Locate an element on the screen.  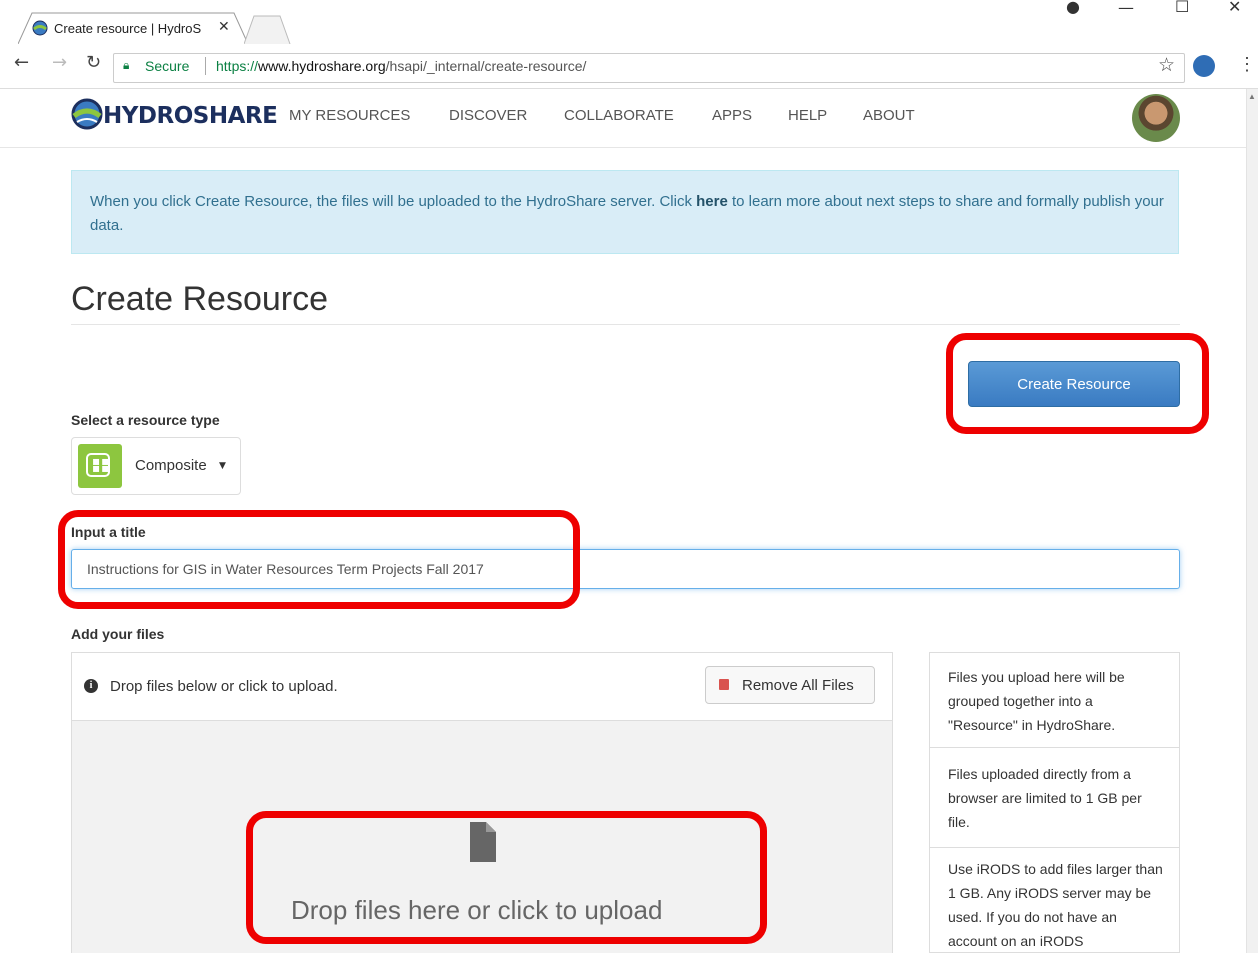
close-icon: ✕ is located at coordinates (1234, 8).